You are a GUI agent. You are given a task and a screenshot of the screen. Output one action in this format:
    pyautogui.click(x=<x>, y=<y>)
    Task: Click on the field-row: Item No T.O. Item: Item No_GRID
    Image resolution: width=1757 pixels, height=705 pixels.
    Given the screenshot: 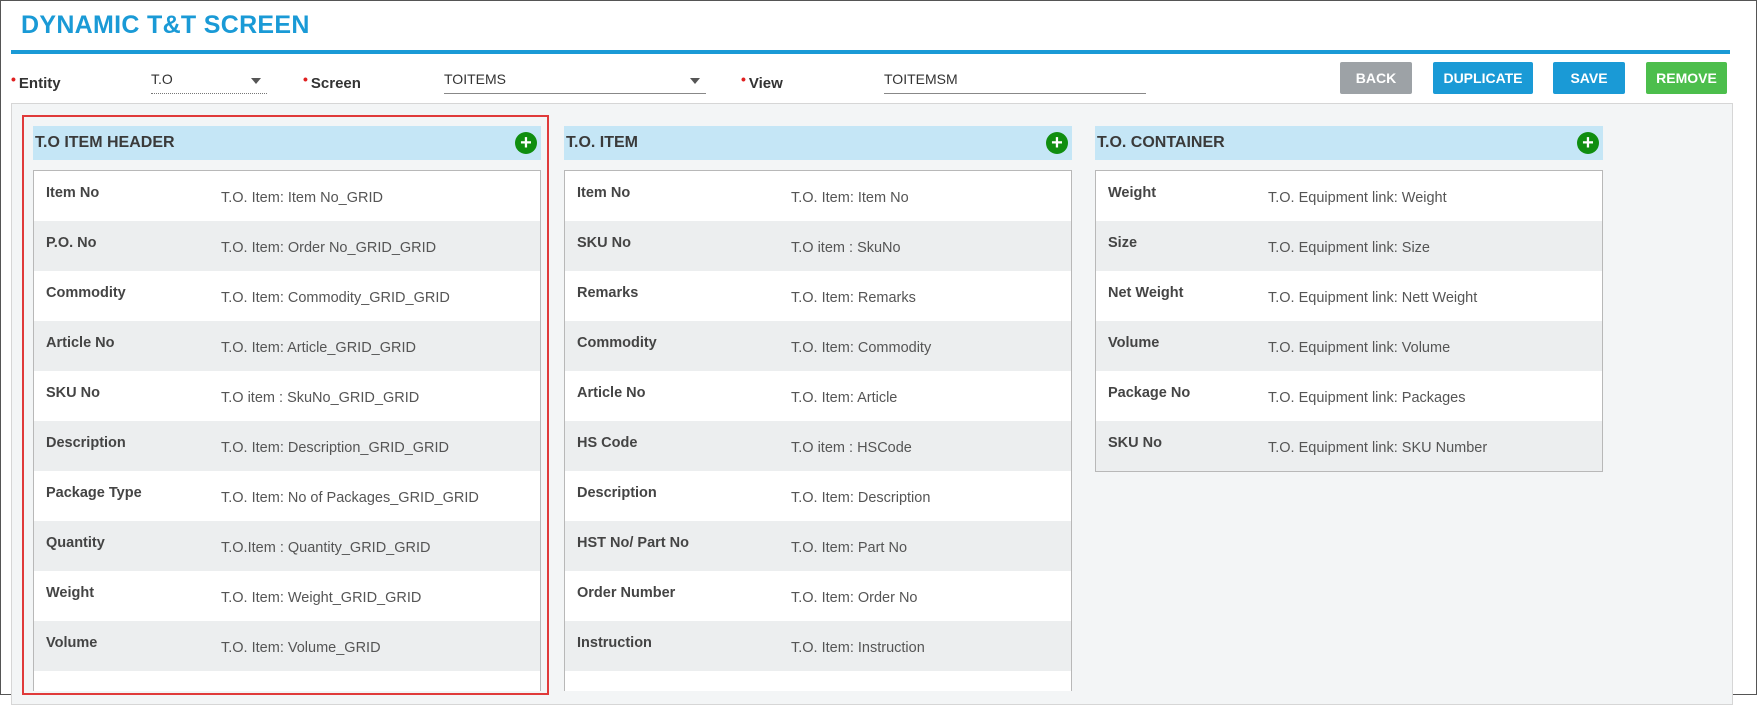 What is the action you would take?
    pyautogui.click(x=287, y=196)
    